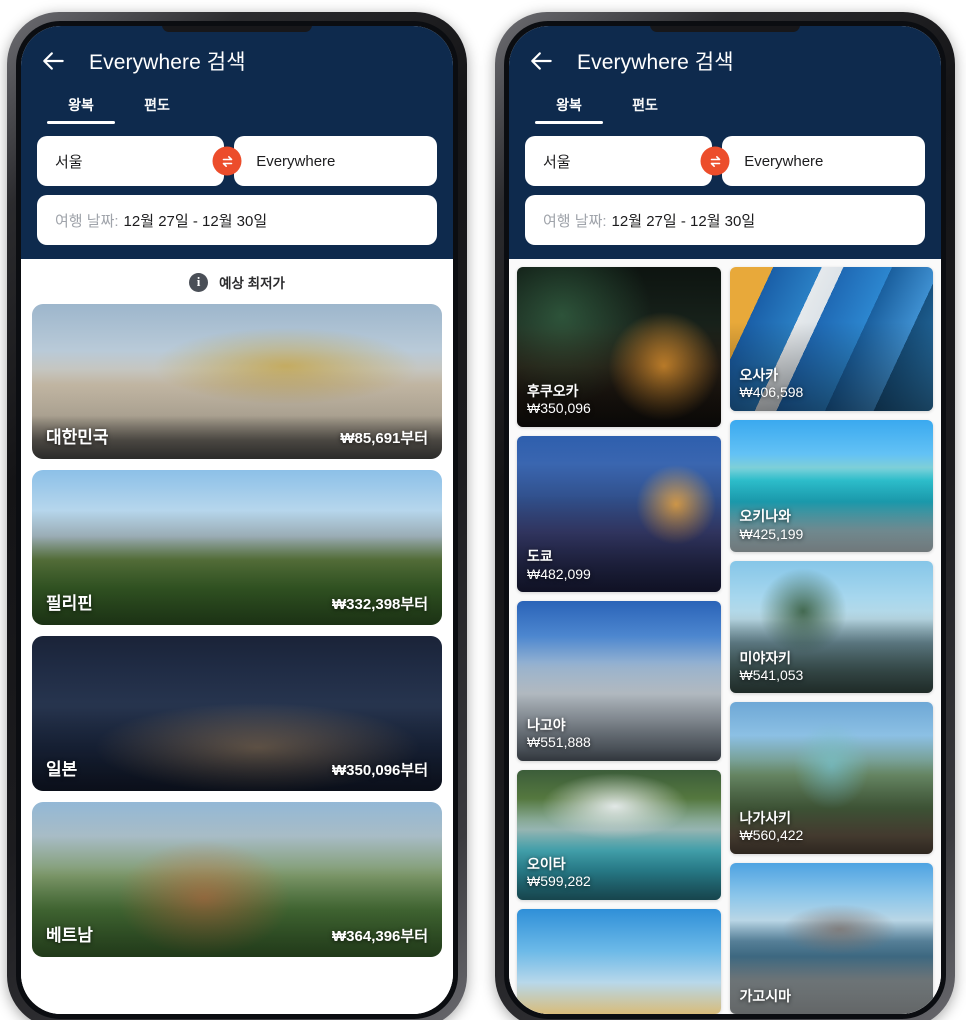  I want to click on city-card: 오이타 ₩599,282, so click(619, 834).